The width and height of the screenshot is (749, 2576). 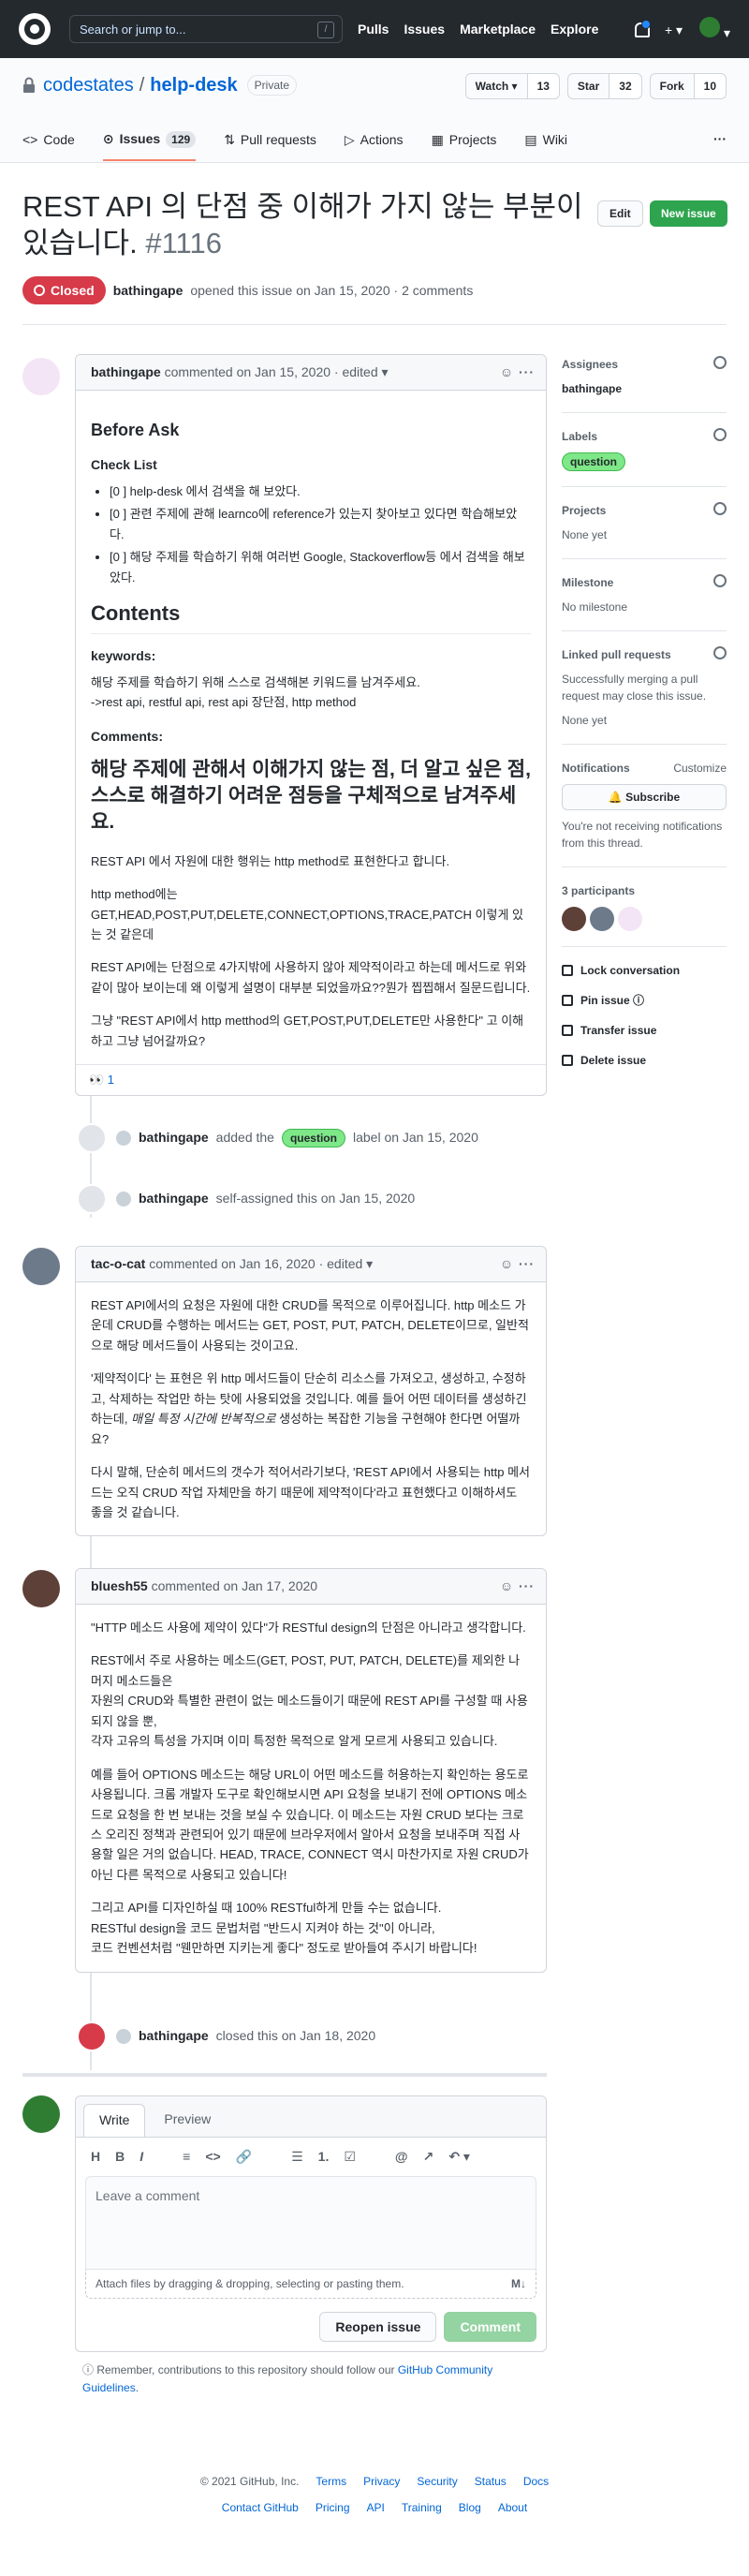 I want to click on footer-link: Security, so click(x=437, y=2481).